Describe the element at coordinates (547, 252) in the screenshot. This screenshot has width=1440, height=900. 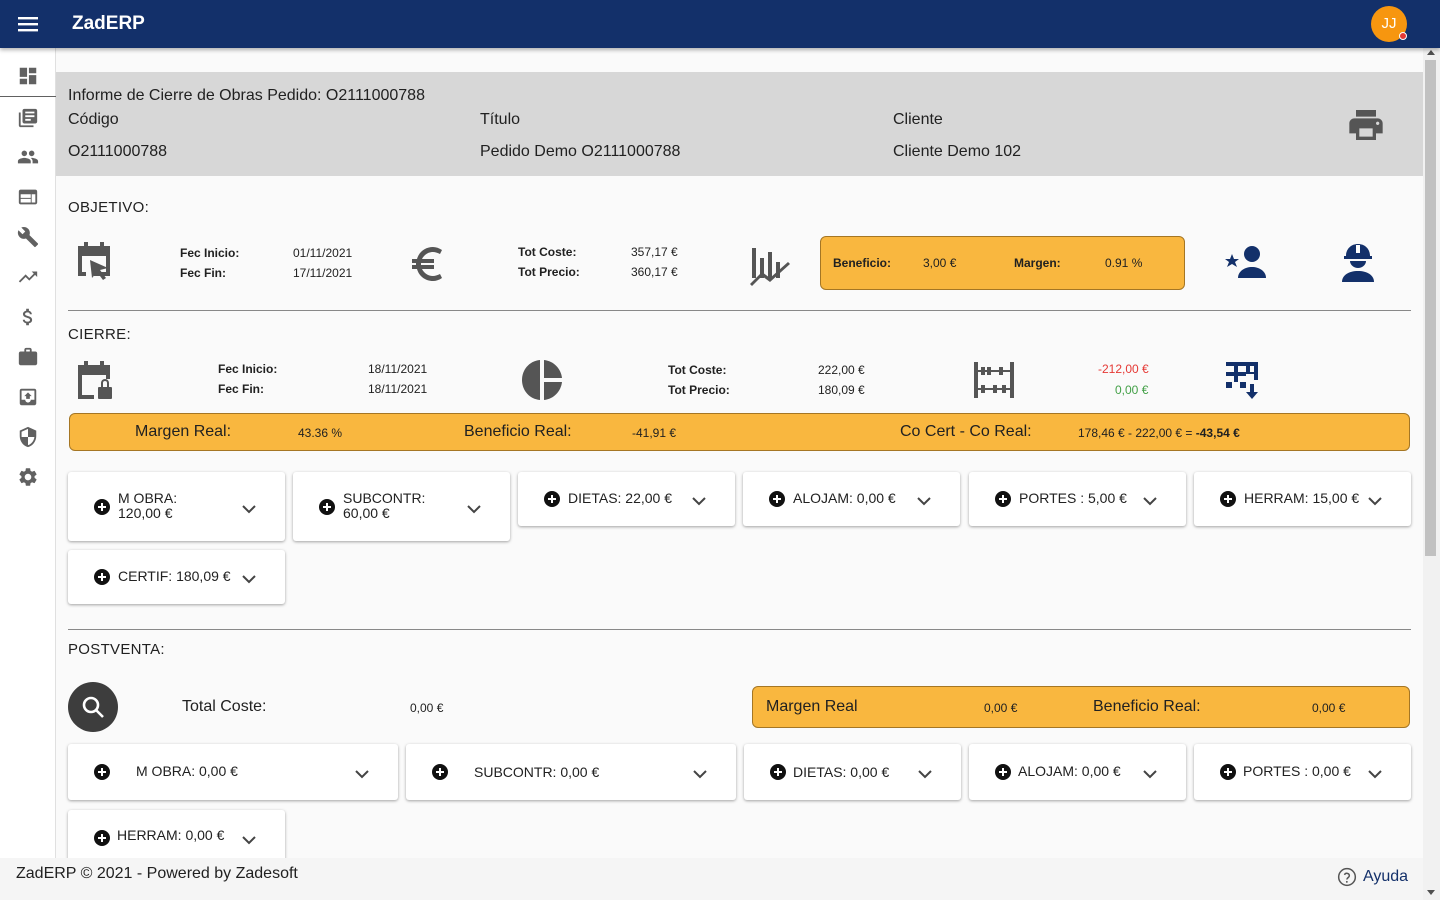
I see `obj-tot-coste-label: Tot Coste:` at that location.